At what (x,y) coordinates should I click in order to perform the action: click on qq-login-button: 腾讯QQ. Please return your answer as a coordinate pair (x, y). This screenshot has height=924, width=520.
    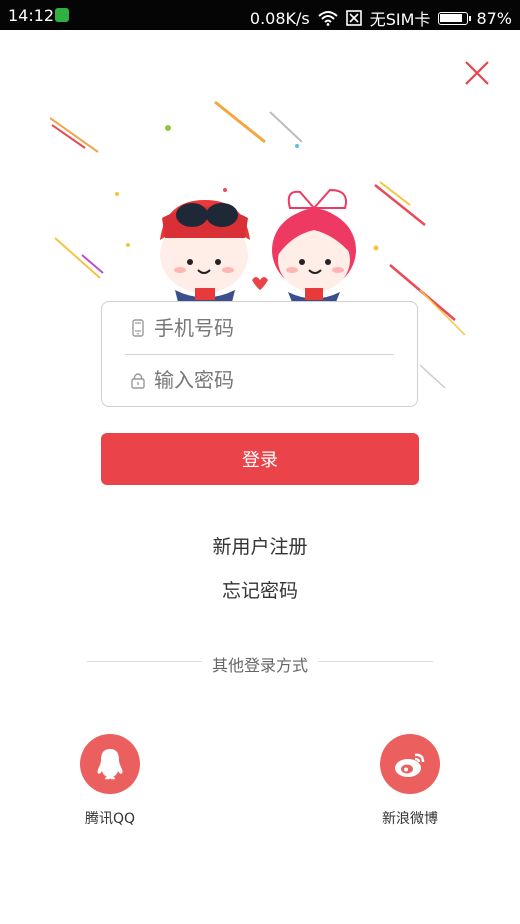
    Looking at the image, I should click on (110, 781).